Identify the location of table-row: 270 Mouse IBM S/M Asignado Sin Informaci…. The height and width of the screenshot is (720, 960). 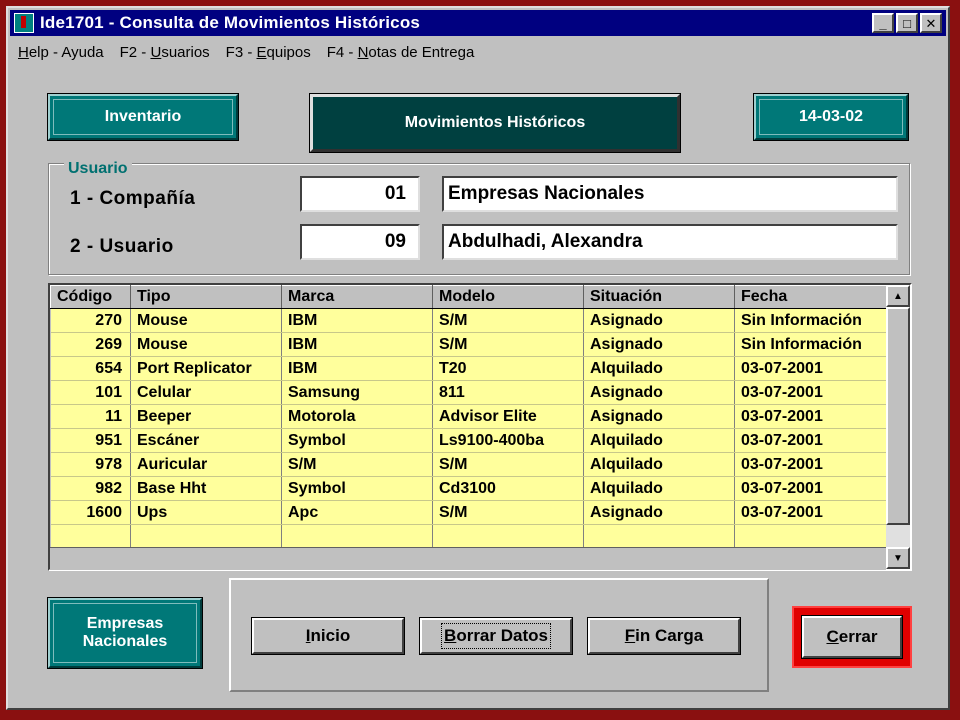
(468, 320).